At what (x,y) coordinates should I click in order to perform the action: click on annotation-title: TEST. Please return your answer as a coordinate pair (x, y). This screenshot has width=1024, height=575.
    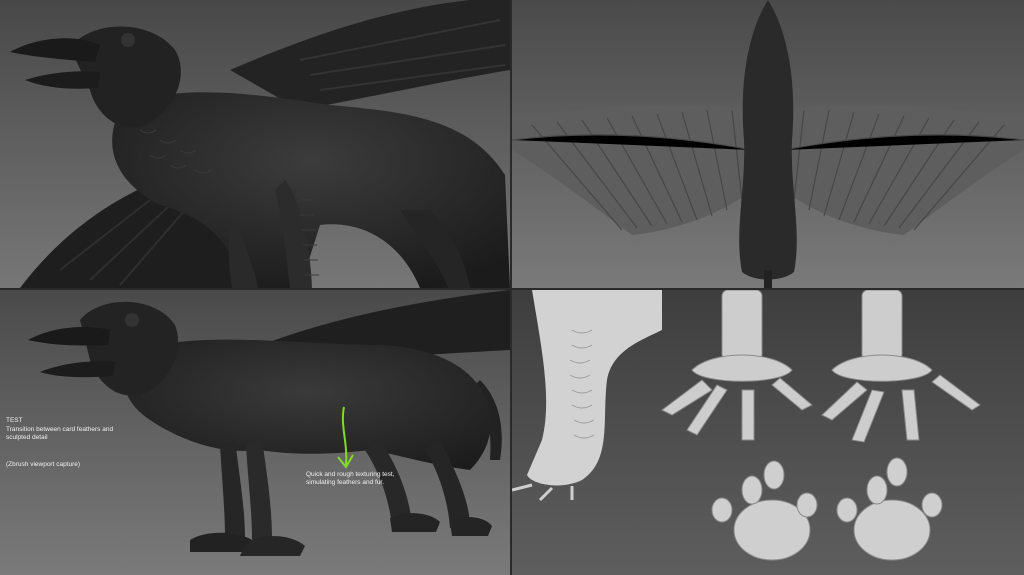
    Looking at the image, I should click on (14, 420).